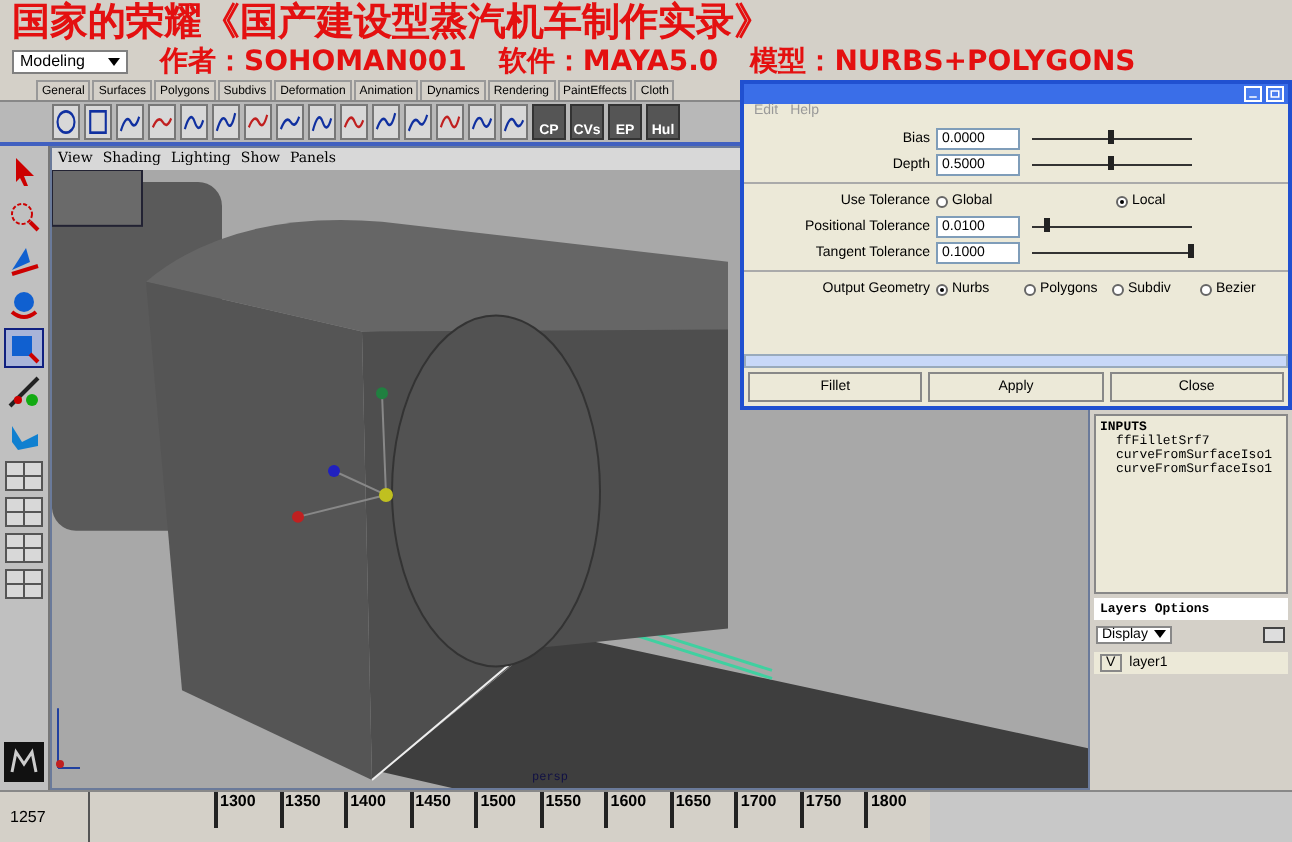  What do you see at coordinates (70, 61) in the screenshot?
I see `mode-dropdown: Modeling` at bounding box center [70, 61].